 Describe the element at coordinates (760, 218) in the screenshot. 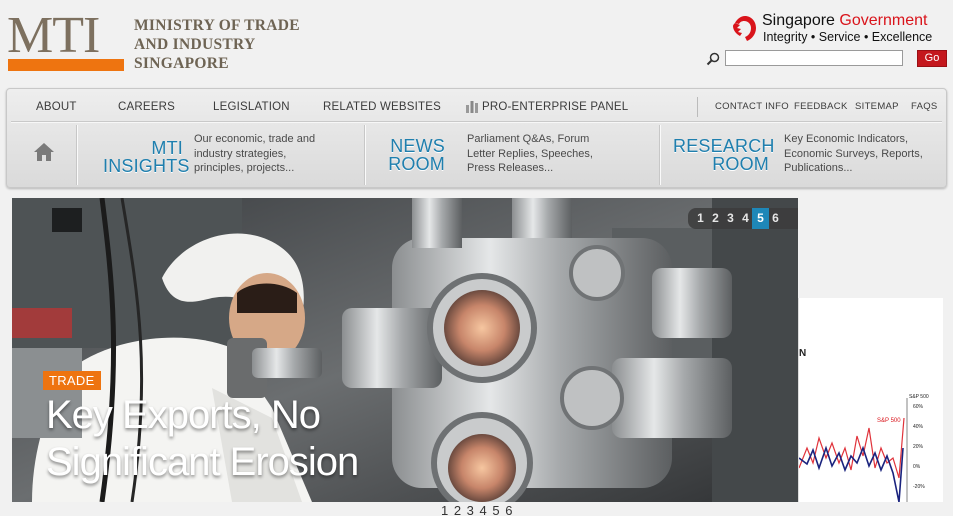

I see `slide-page-5: 5` at that location.